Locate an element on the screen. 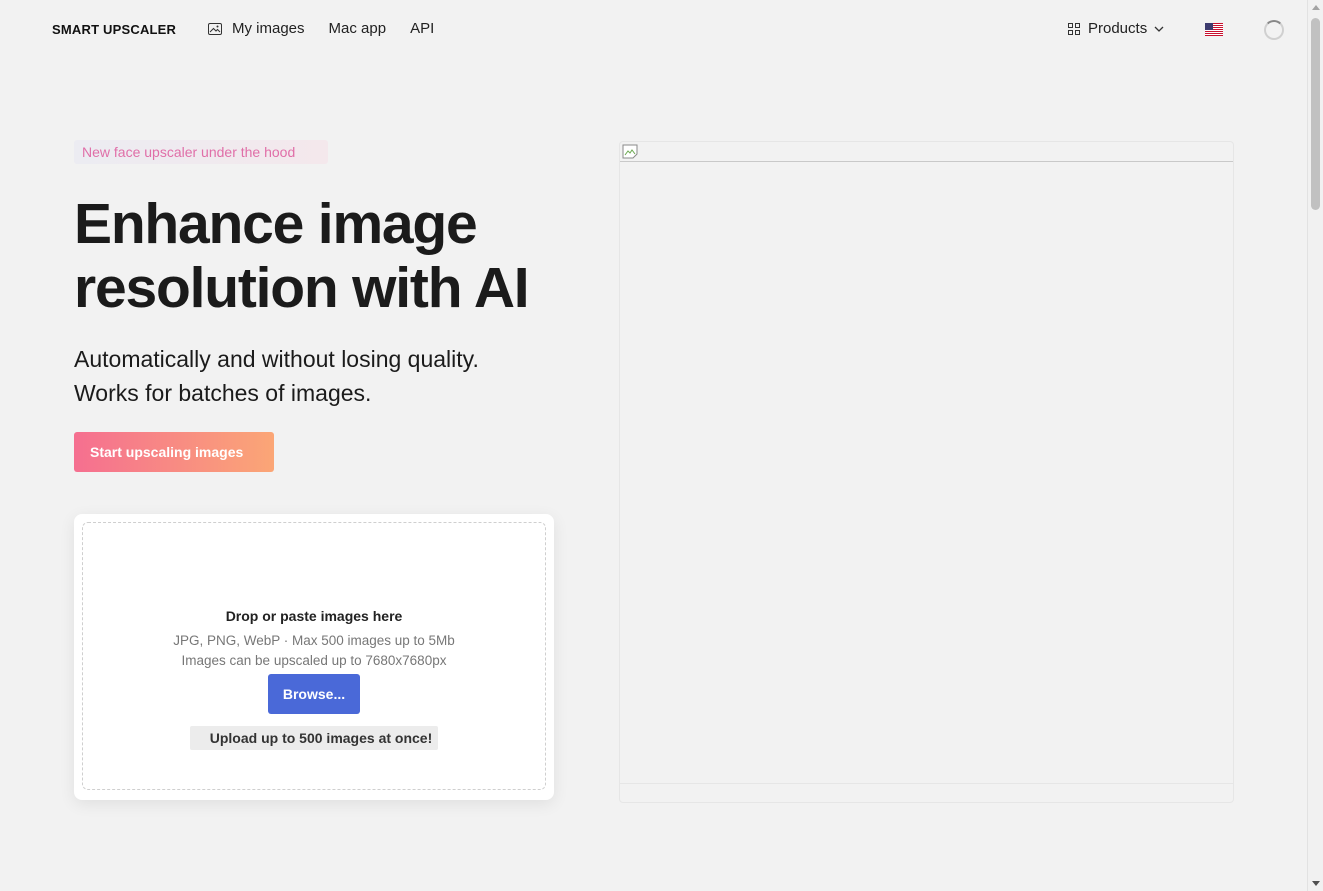  nav-link-mac-app: Mac app is located at coordinates (358, 28).